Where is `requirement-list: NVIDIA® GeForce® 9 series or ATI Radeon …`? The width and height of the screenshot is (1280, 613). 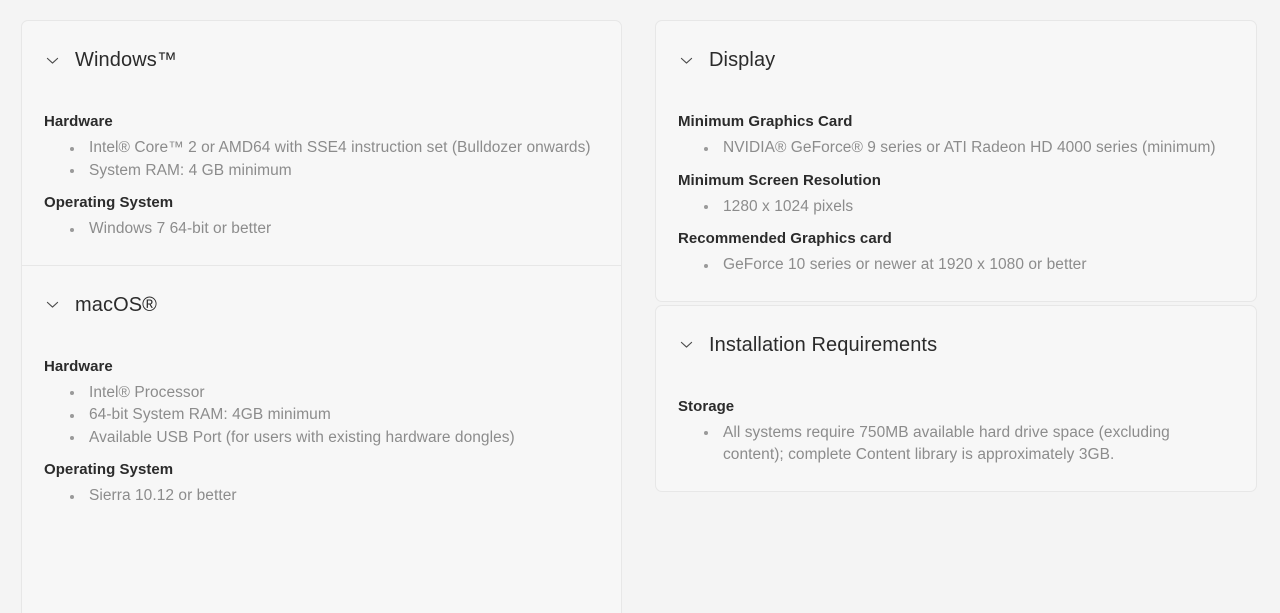 requirement-list: NVIDIA® GeForce® 9 series or ATI Radeon … is located at coordinates (956, 148).